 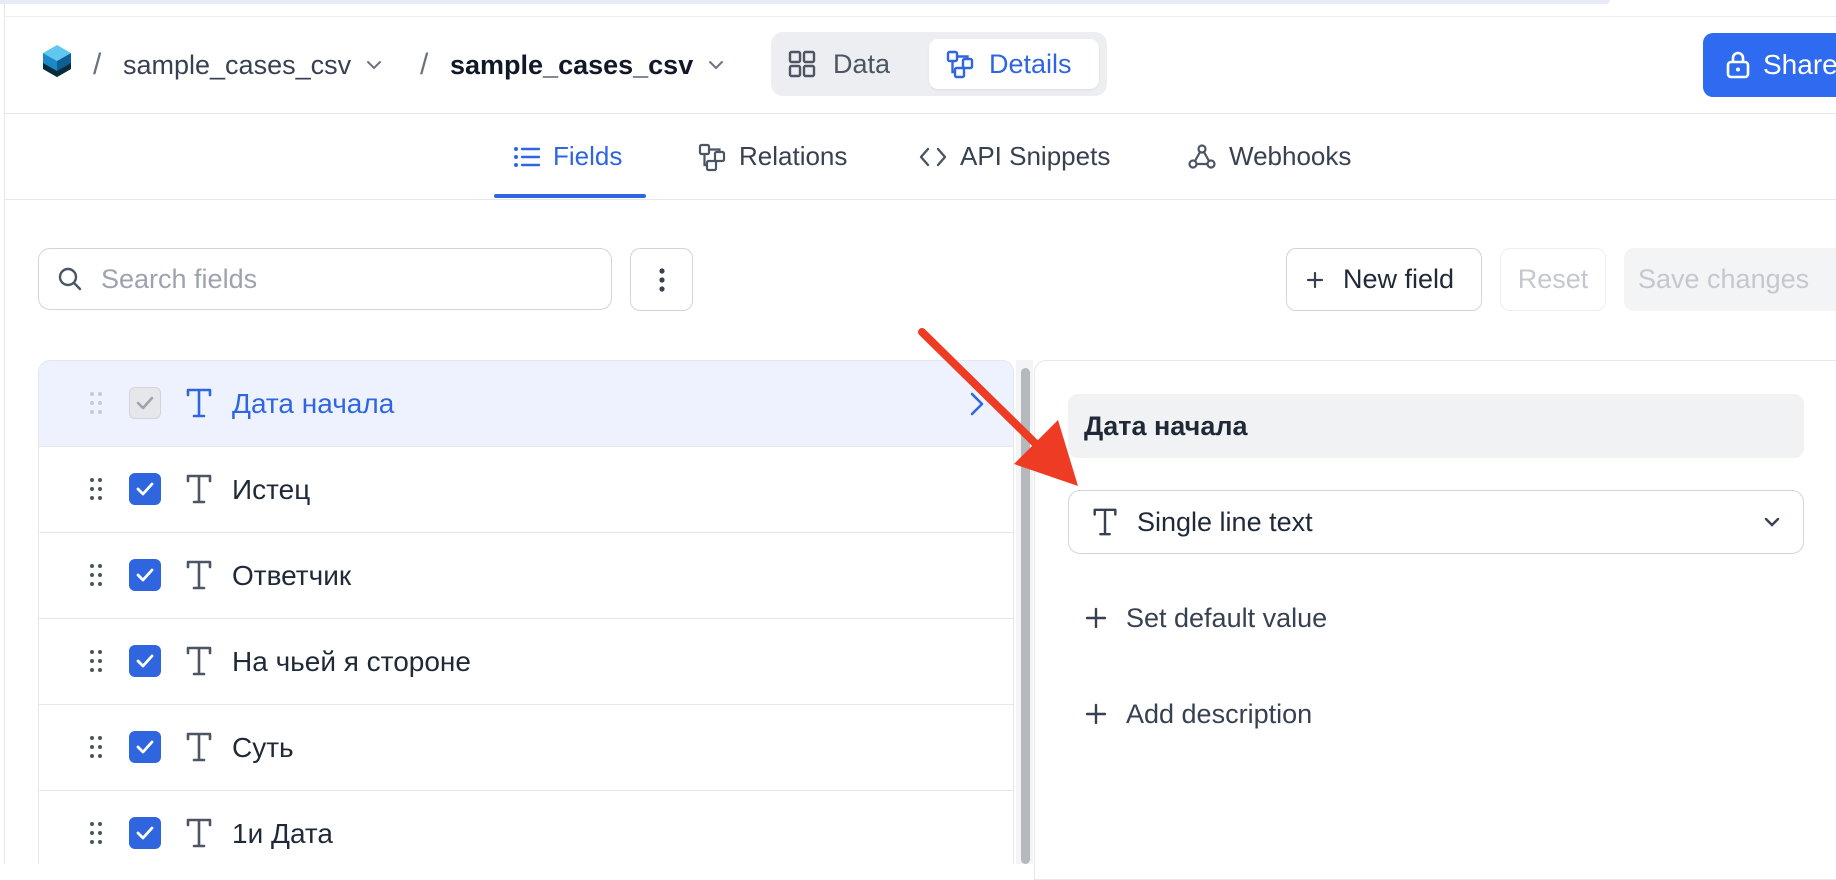 I want to click on field-name: Ответчик, so click(x=292, y=575).